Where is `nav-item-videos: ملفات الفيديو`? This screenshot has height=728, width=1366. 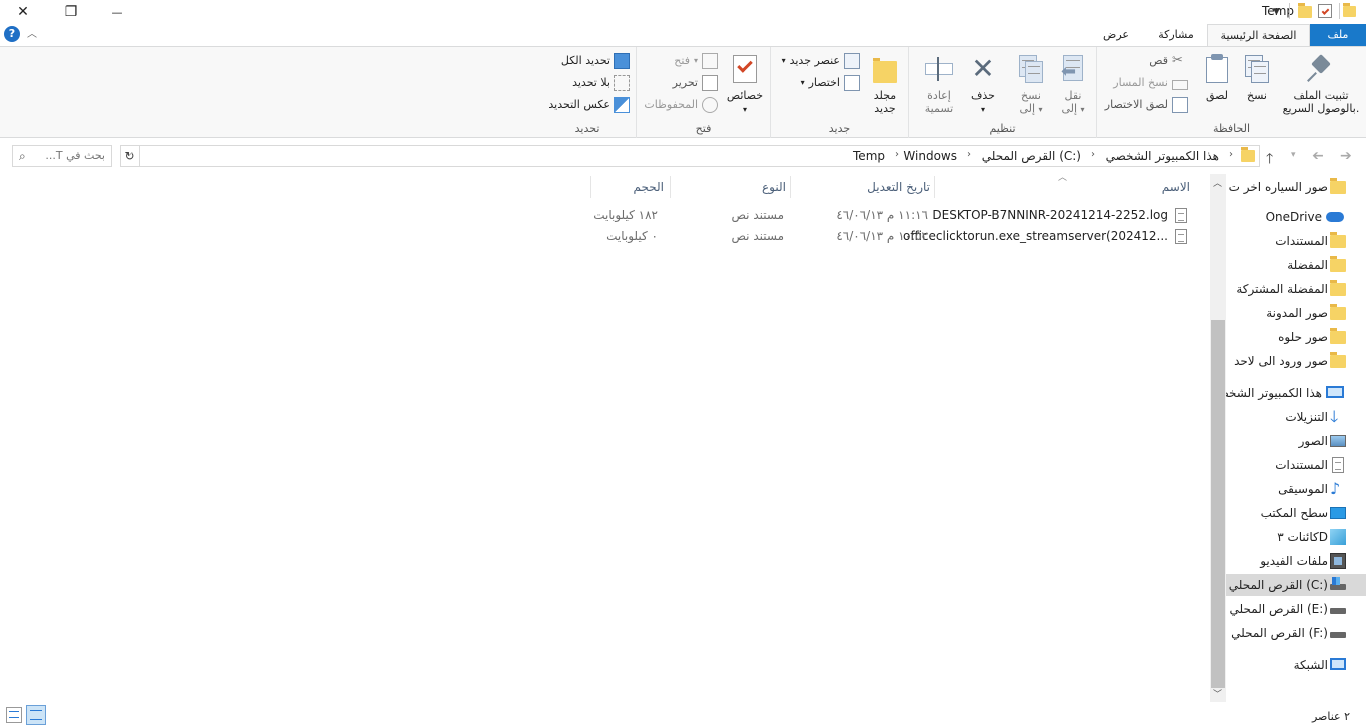
nav-item-videos: ملفات الفيديو is located at coordinates (1296, 561).